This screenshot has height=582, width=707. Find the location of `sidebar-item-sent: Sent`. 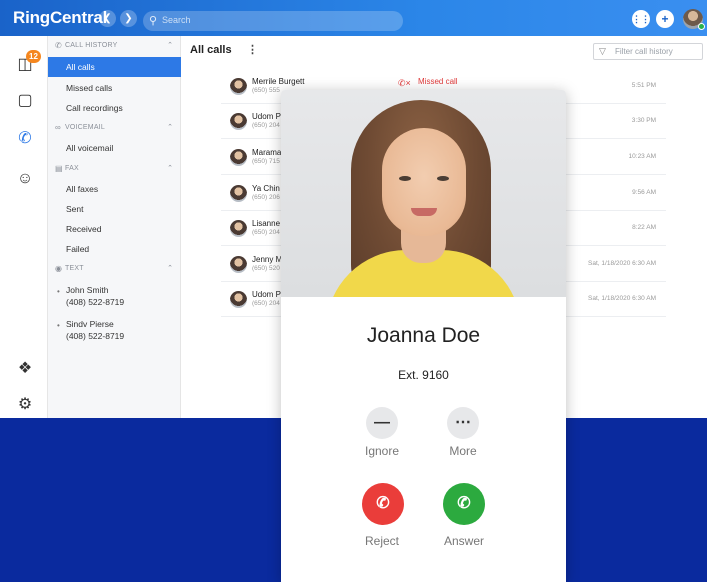

sidebar-item-sent: Sent is located at coordinates (114, 209).